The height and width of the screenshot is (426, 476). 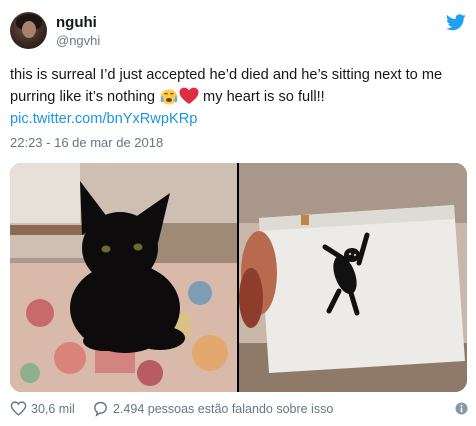 I want to click on avatar, so click(x=28, y=30).